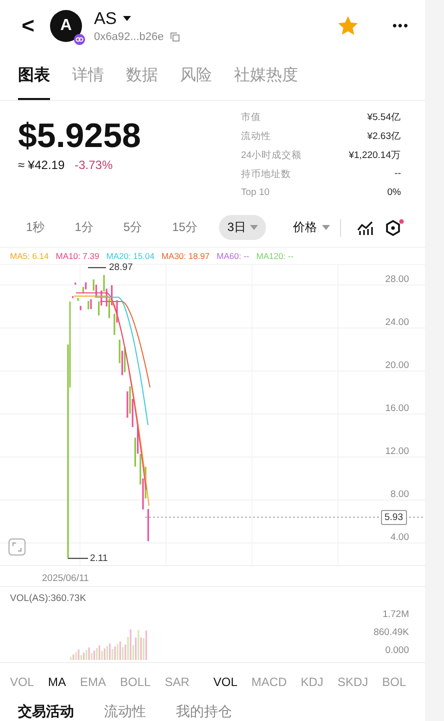  What do you see at coordinates (121, 267) in the screenshot?
I see `high-price-label: 28.97` at bounding box center [121, 267].